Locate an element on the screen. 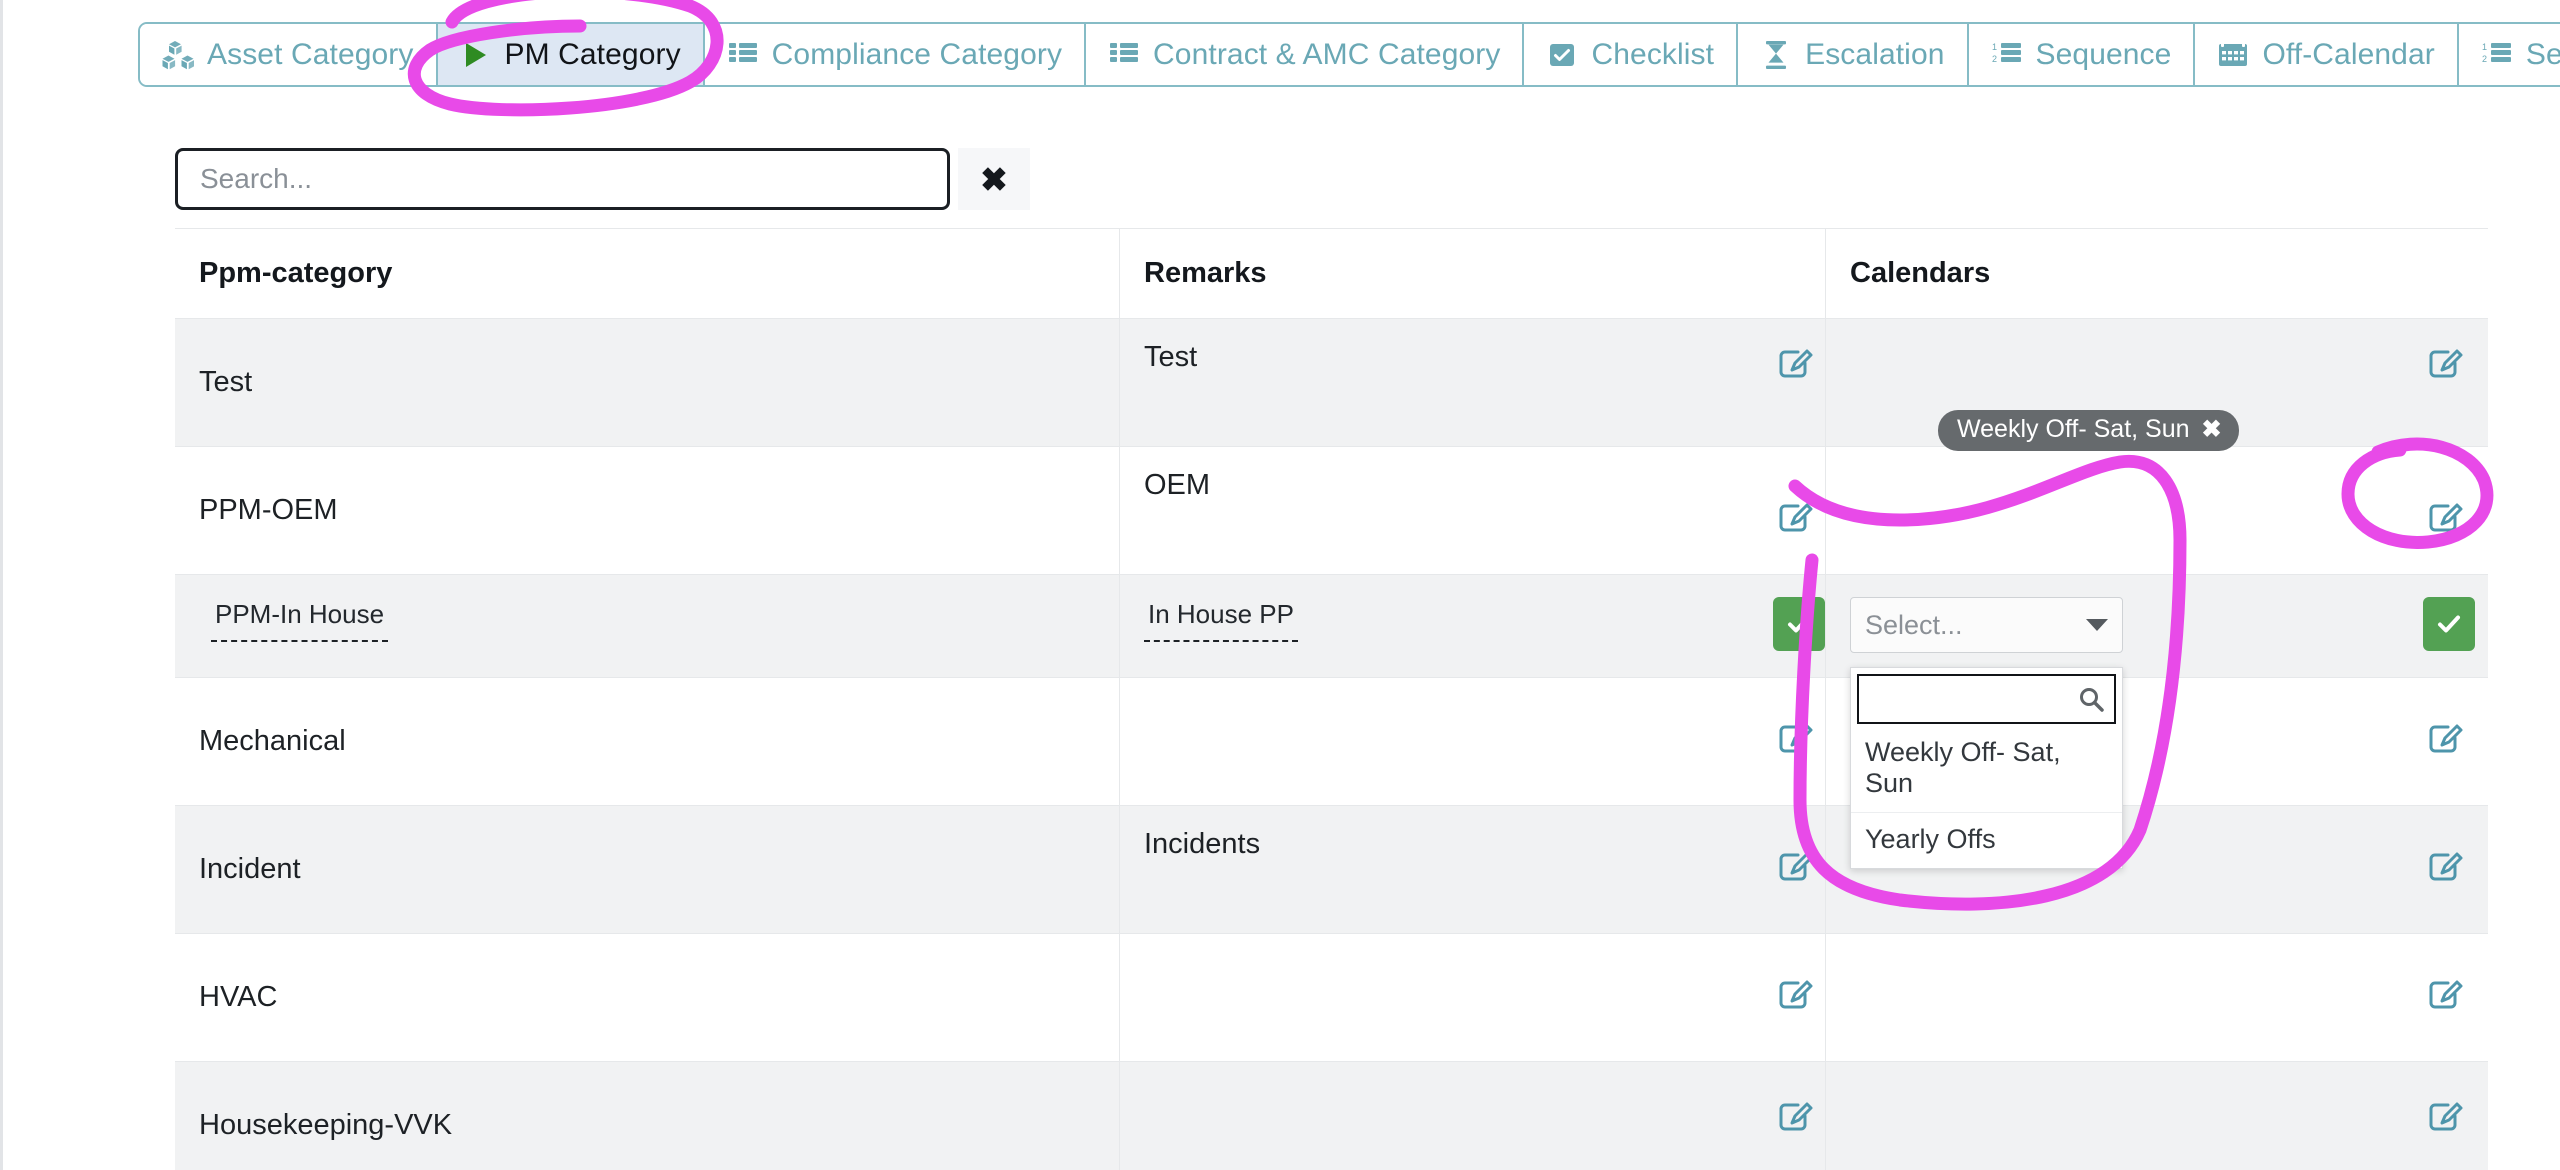 The width and height of the screenshot is (2560, 1170). cell-ppm-category: Test is located at coordinates (226, 382).